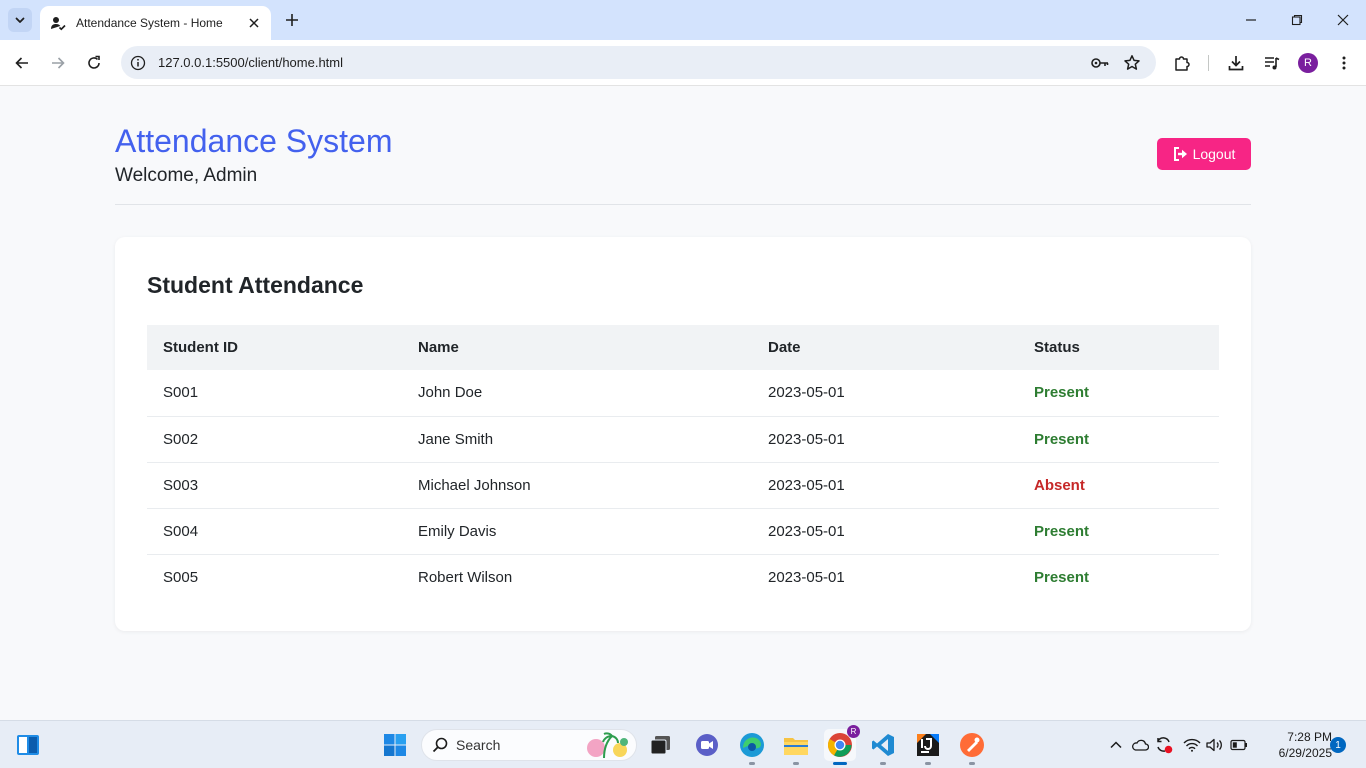 The image size is (1366, 768). I want to click on cell-name: Robert Wilson, so click(465, 577).